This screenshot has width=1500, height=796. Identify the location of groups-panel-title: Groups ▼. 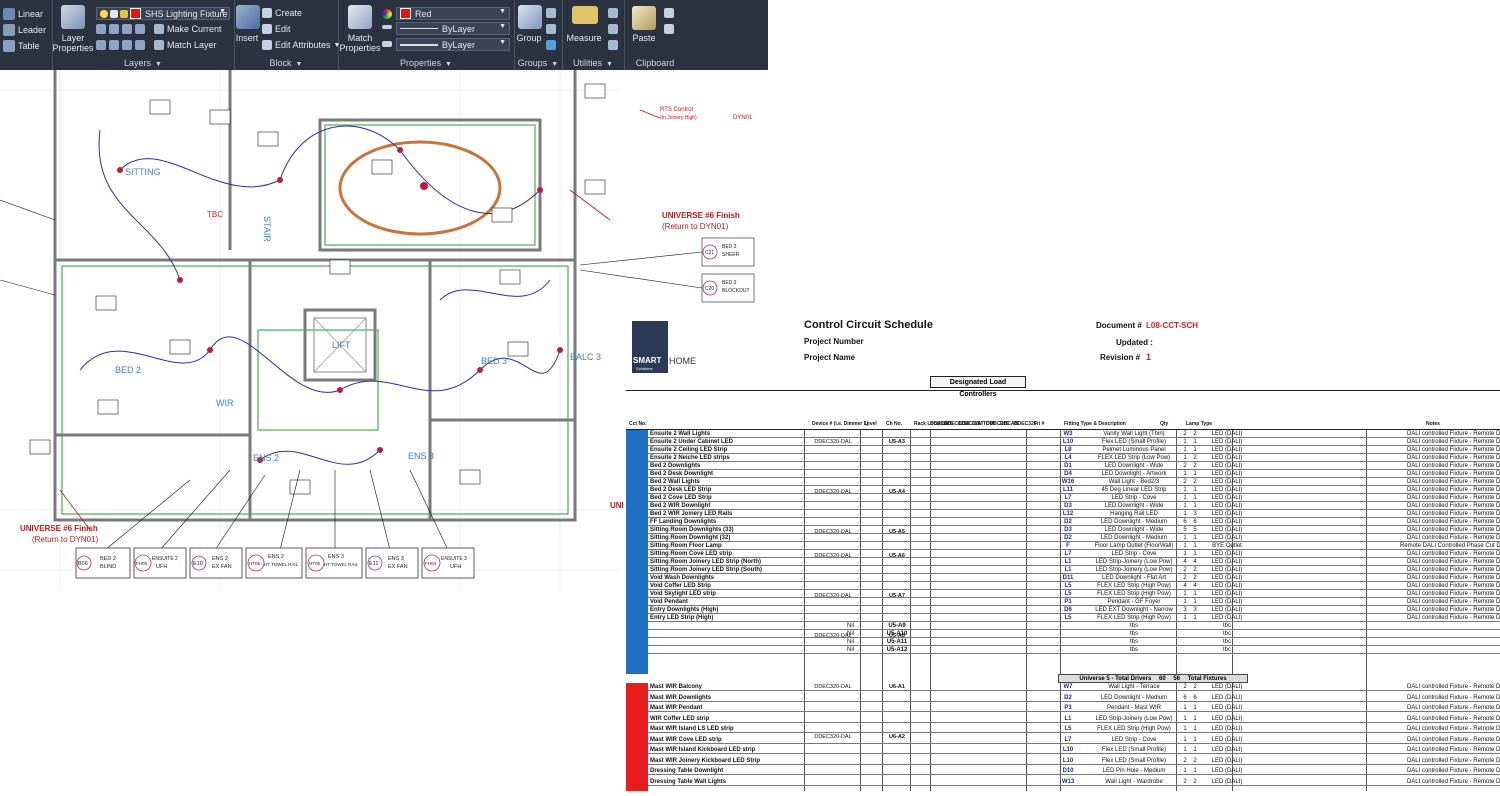
(538, 63).